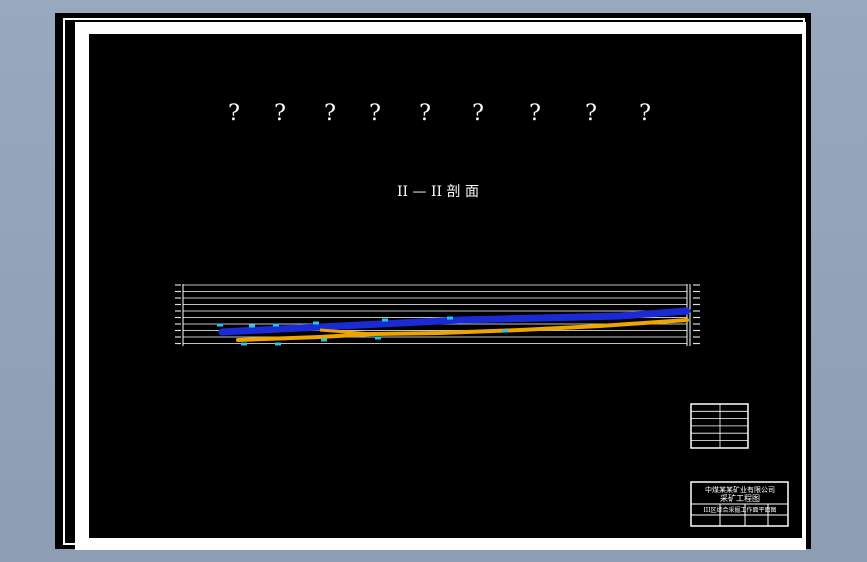  Describe the element at coordinates (740, 489) in the screenshot. I see `title-block-company: 中煤某某矿业有限公司` at that location.